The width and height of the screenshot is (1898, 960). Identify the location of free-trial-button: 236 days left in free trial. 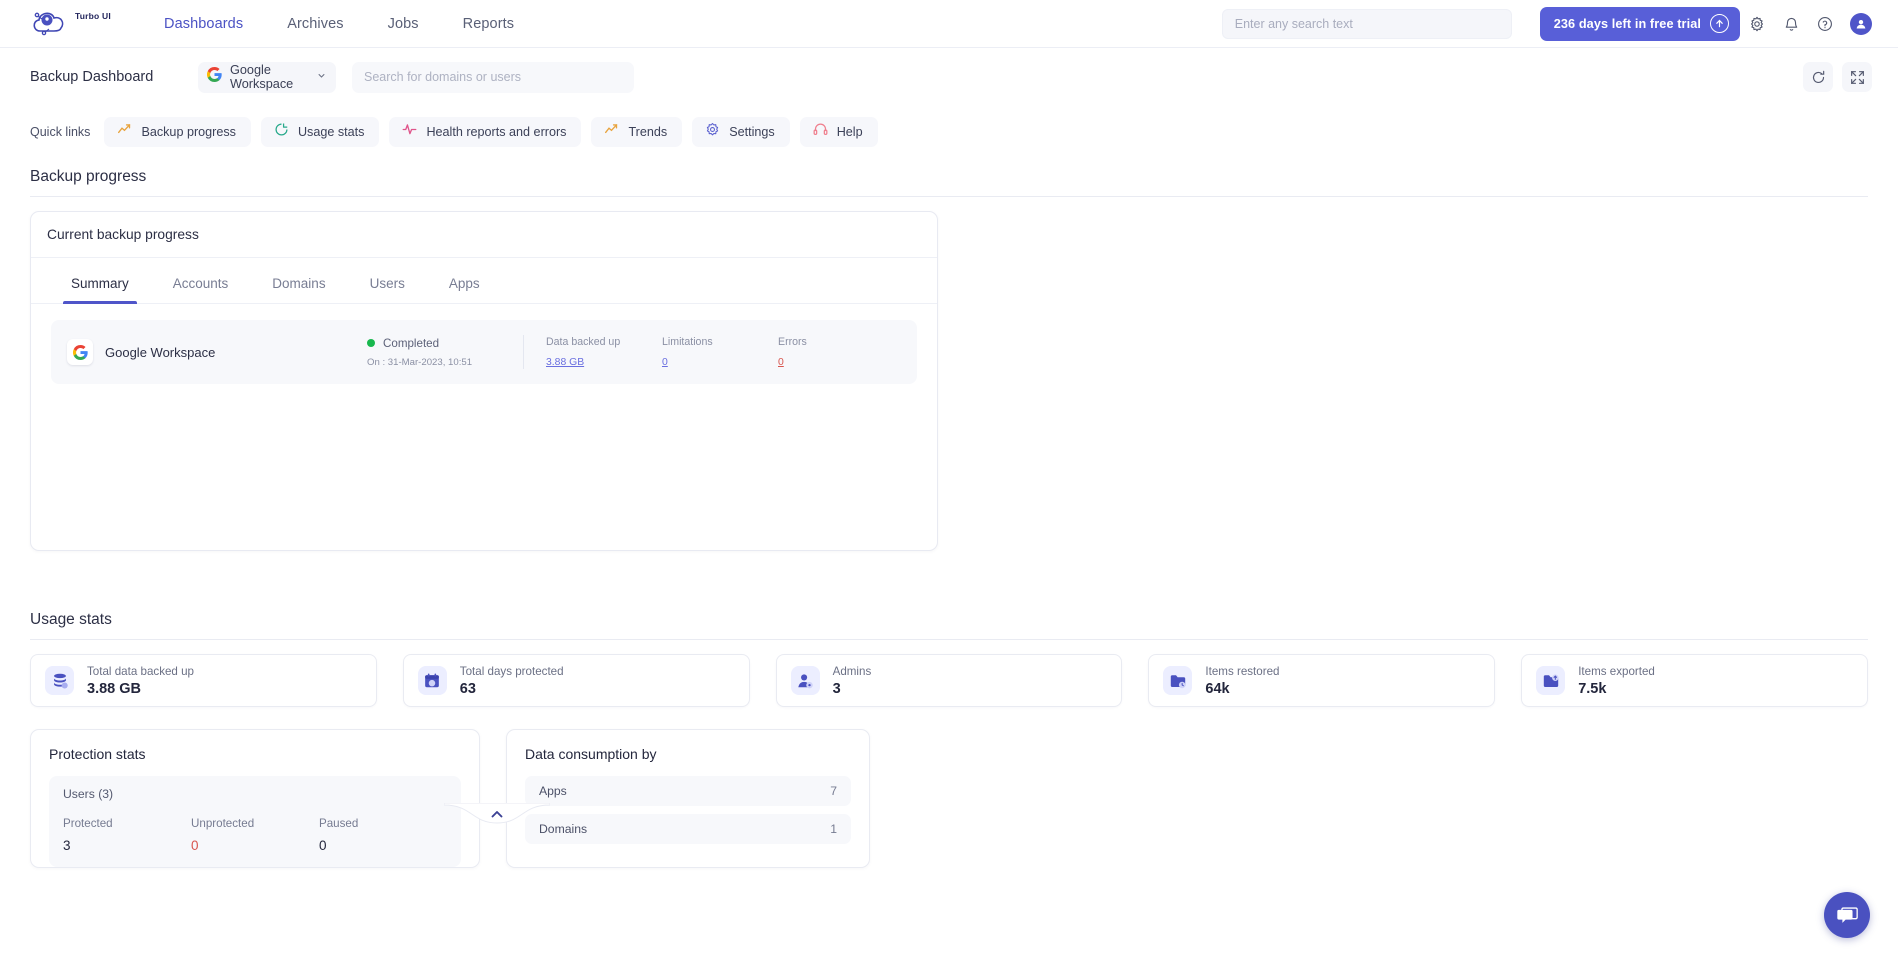
(1639, 23).